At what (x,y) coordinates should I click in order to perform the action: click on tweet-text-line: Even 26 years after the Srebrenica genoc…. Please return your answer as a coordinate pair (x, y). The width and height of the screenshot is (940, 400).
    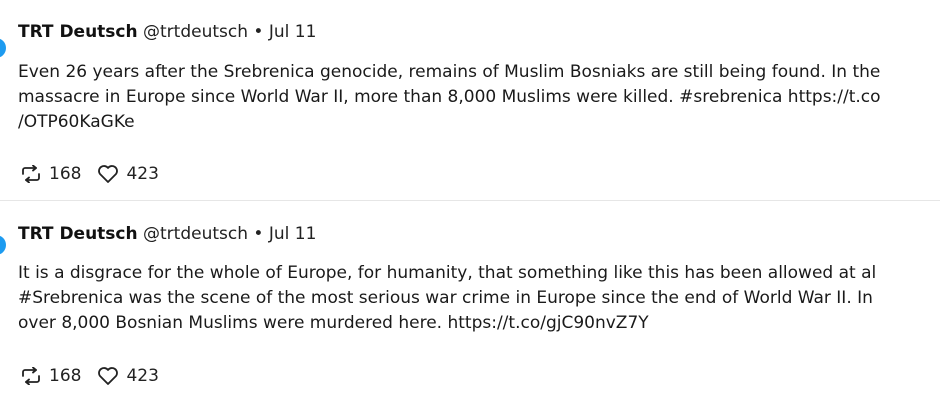
    Looking at the image, I should click on (449, 72).